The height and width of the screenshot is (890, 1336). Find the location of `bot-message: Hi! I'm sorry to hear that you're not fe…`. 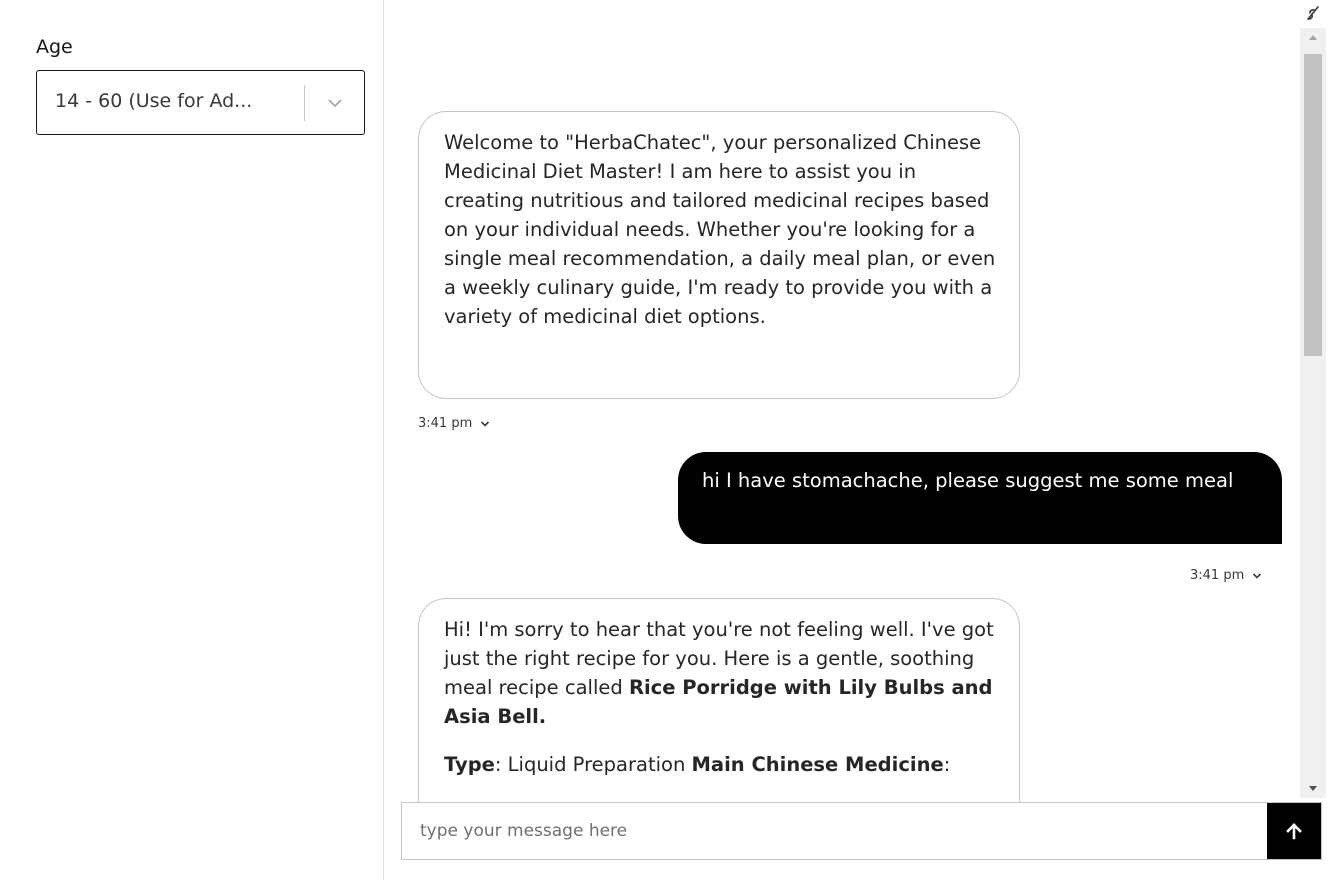

bot-message: Hi! I'm sorry to hear that you're not fe… is located at coordinates (719, 708).